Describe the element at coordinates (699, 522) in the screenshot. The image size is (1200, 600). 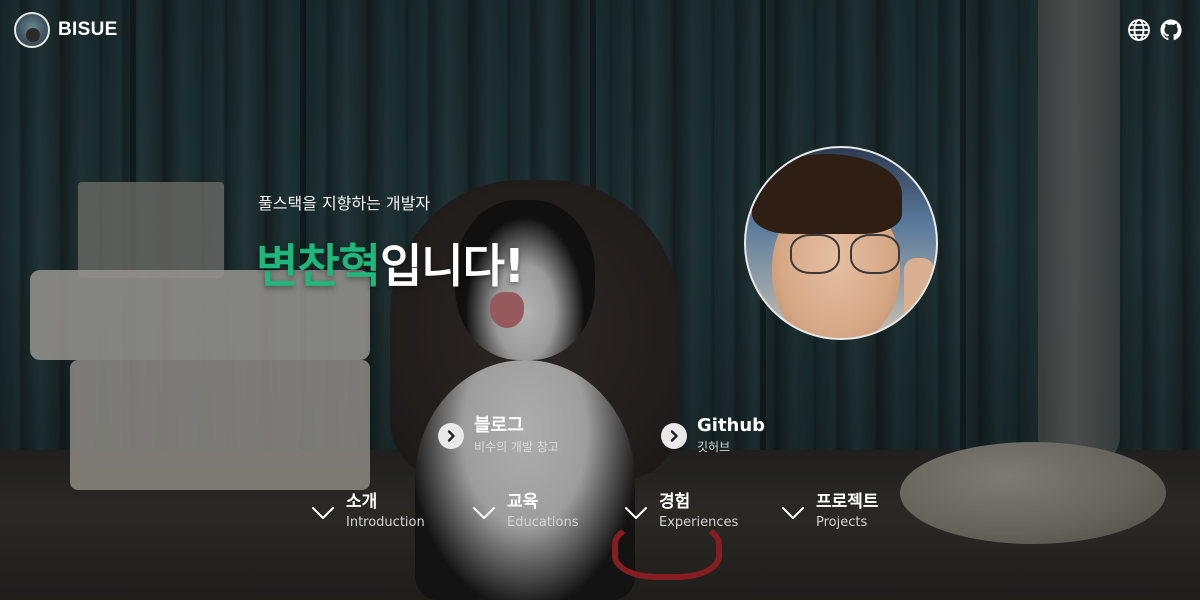
I see `nav-label-en: Experiences` at that location.